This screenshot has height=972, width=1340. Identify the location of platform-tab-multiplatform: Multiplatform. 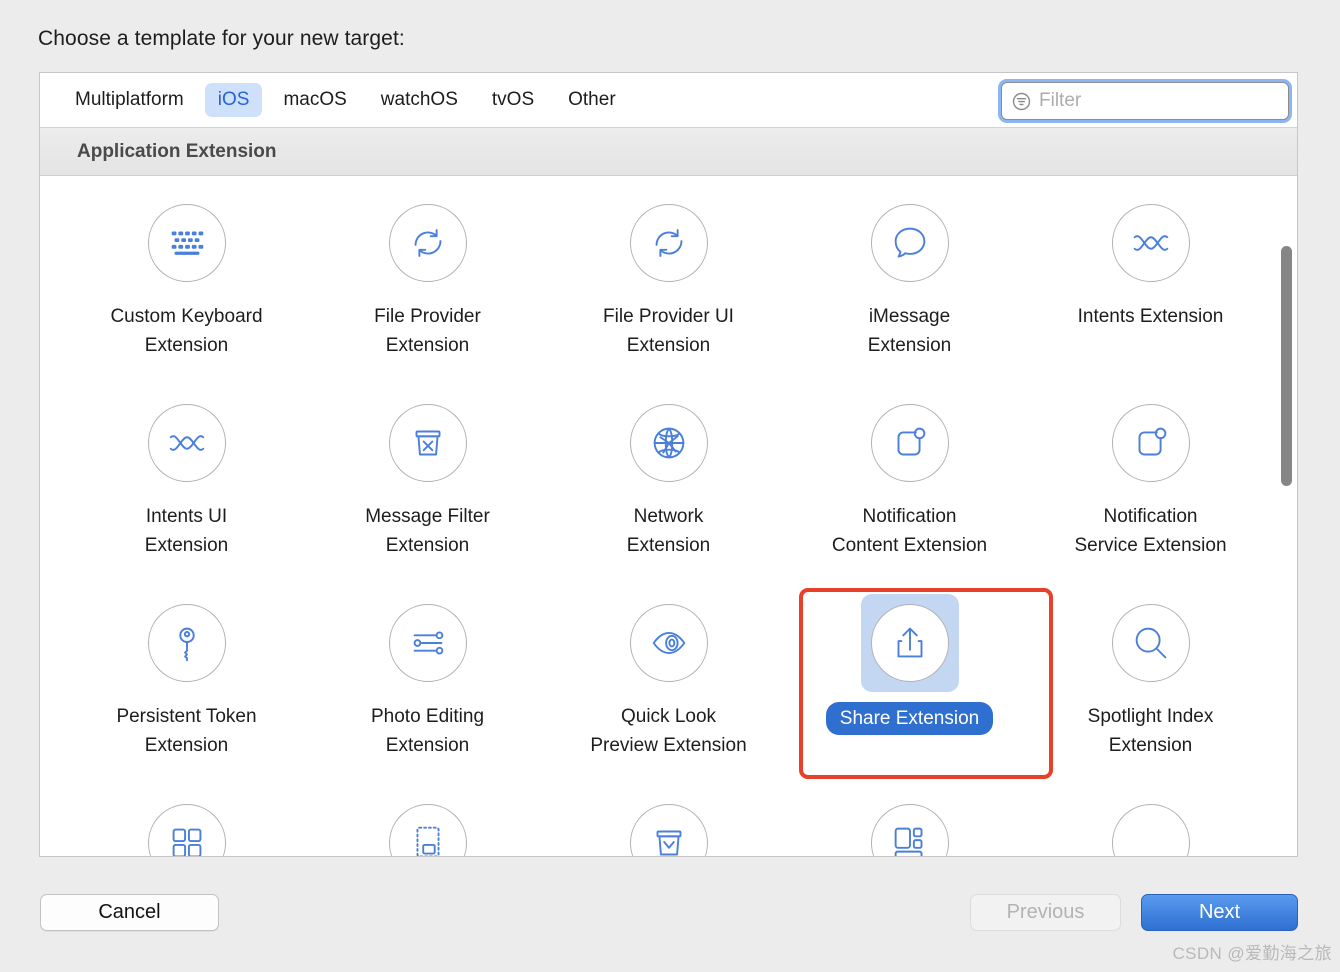
(129, 100).